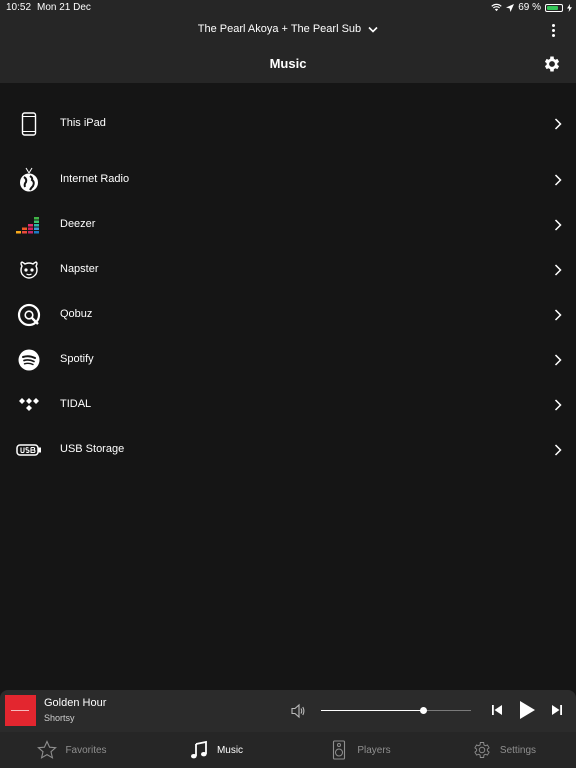 This screenshot has width=576, height=768. Describe the element at coordinates (78, 224) in the screenshot. I see `source-label: Deezer` at that location.